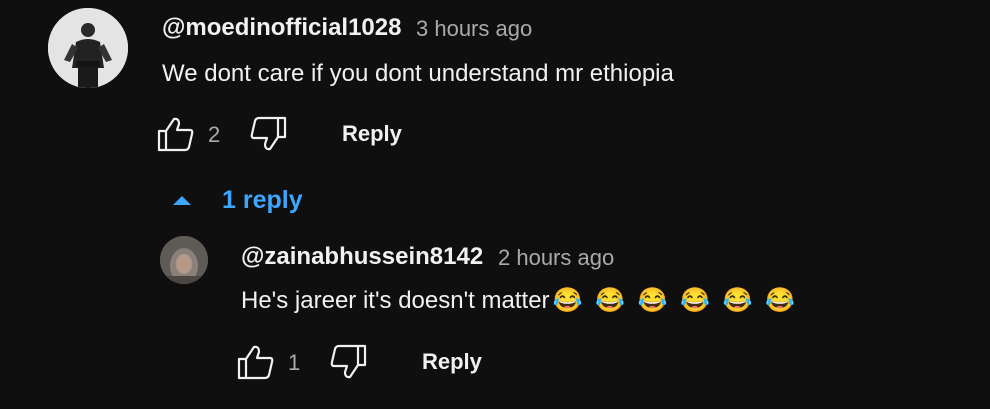  Describe the element at coordinates (182, 200) in the screenshot. I see `caret-up-icon` at that location.